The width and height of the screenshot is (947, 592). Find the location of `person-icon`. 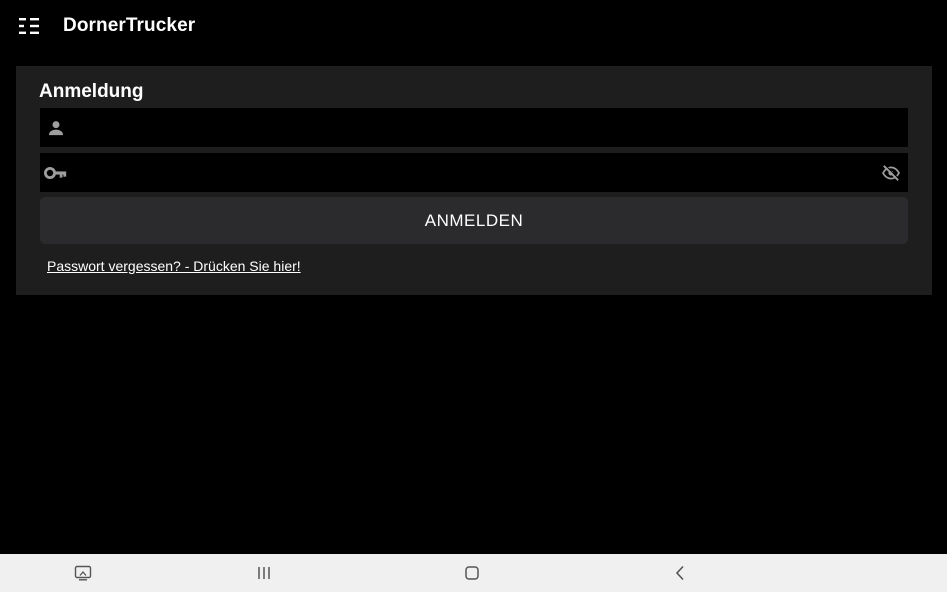

person-icon is located at coordinates (56, 127).